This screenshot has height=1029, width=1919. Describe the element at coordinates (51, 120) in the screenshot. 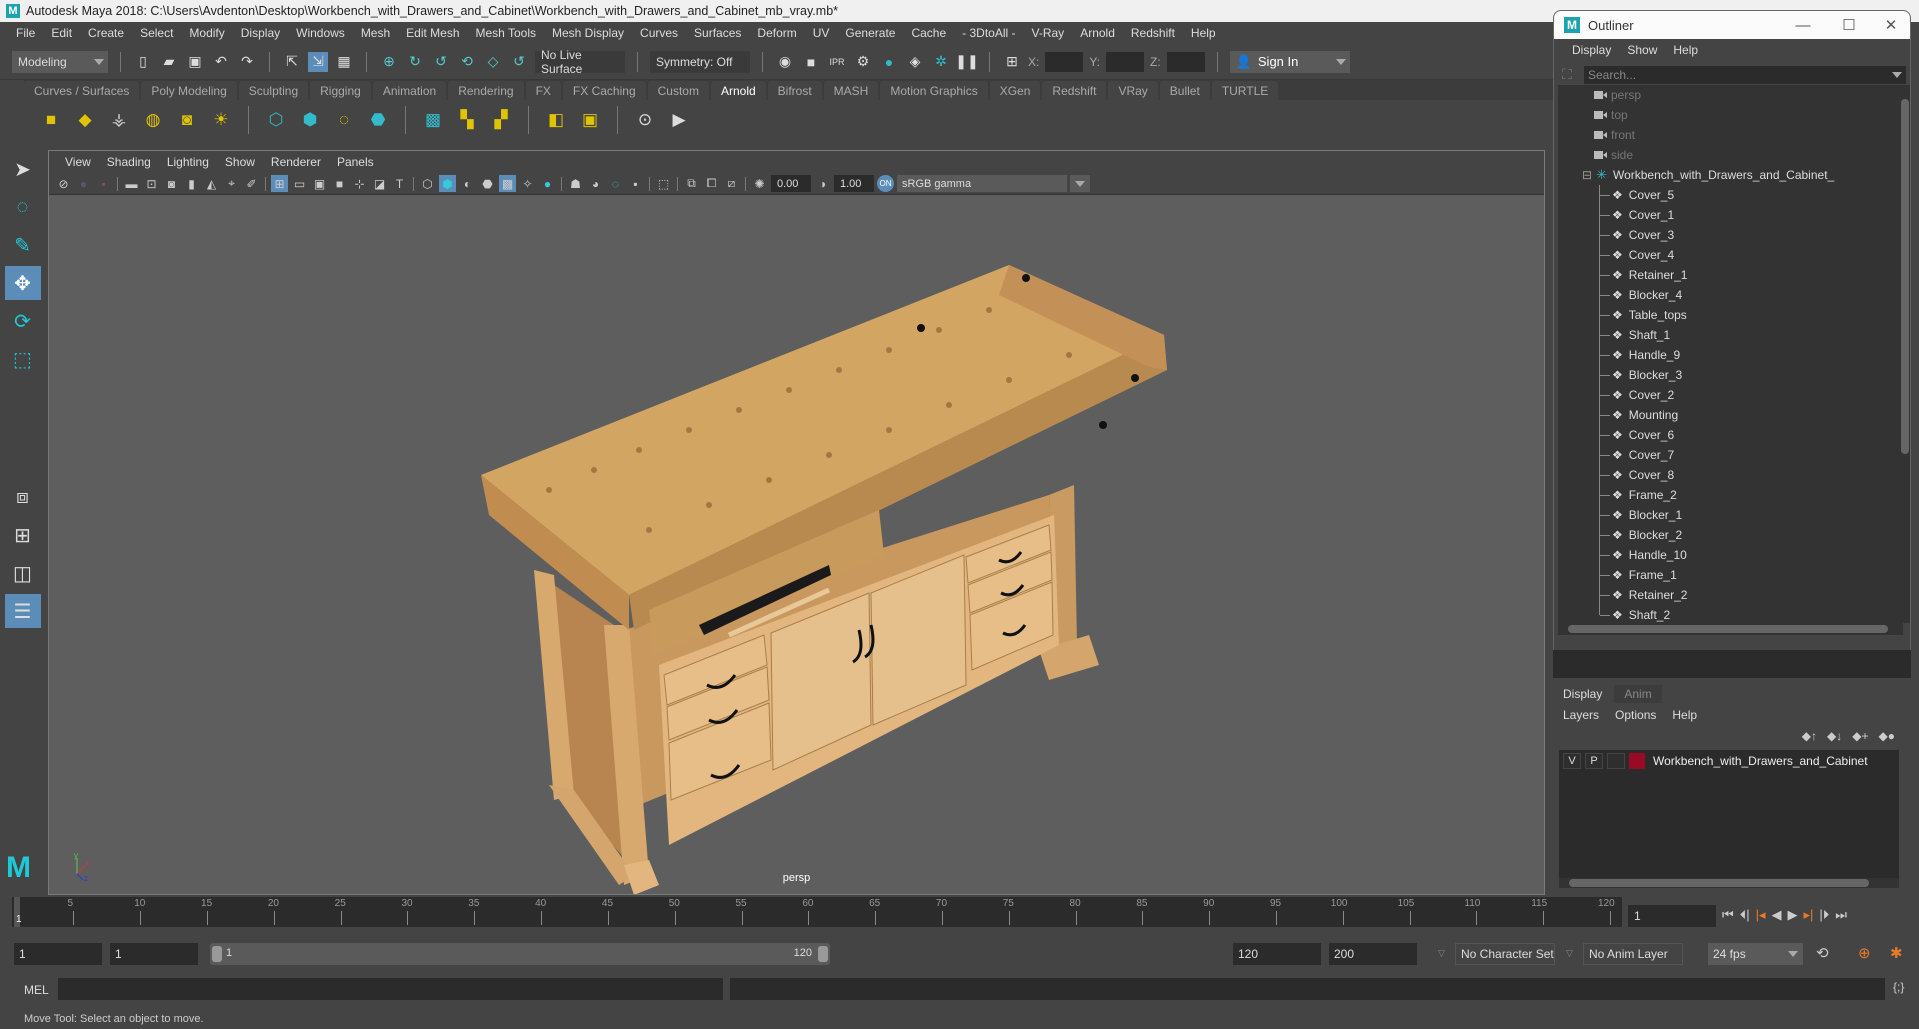

I see `area-light-icon: ■` at that location.